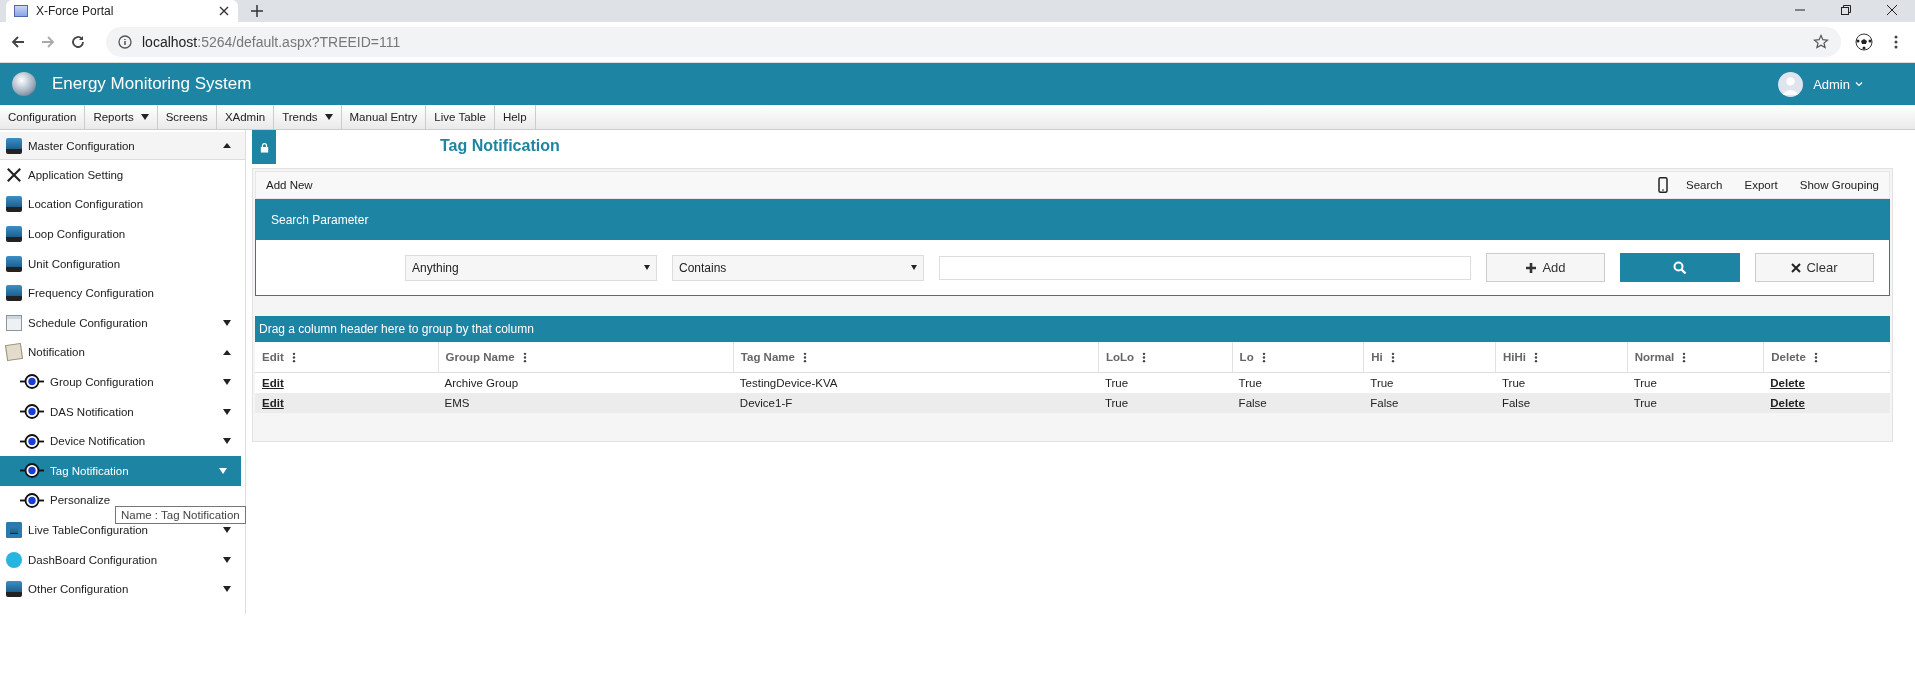  Describe the element at coordinates (788, 383) in the screenshot. I see `table-cell: TestingDevice-KVA` at that location.